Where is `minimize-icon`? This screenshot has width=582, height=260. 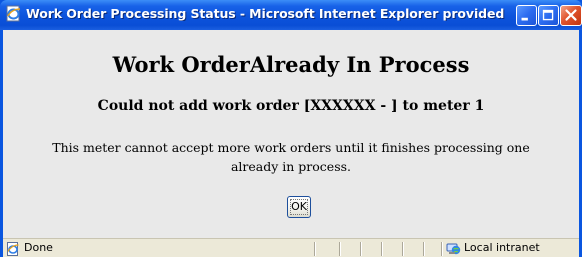
minimize-icon is located at coordinates (524, 19).